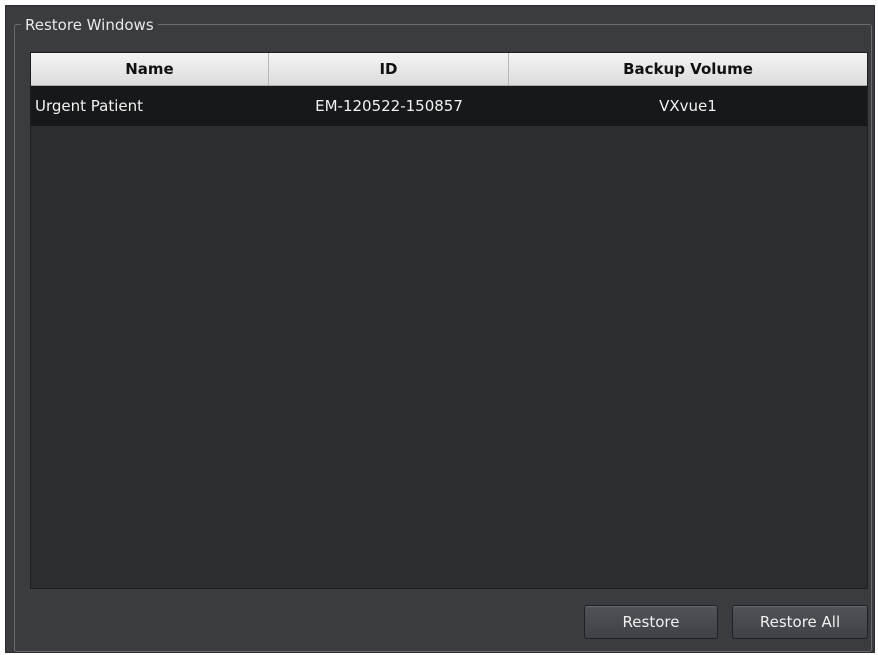 The width and height of the screenshot is (878, 655). Describe the element at coordinates (800, 622) in the screenshot. I see `restore-all-button: Restore All` at that location.